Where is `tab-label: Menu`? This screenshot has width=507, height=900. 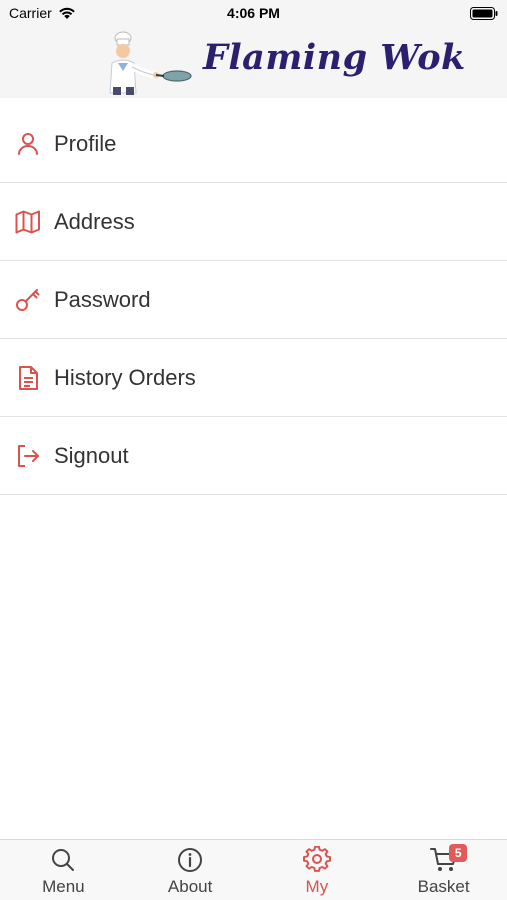
tab-label: Menu is located at coordinates (63, 886).